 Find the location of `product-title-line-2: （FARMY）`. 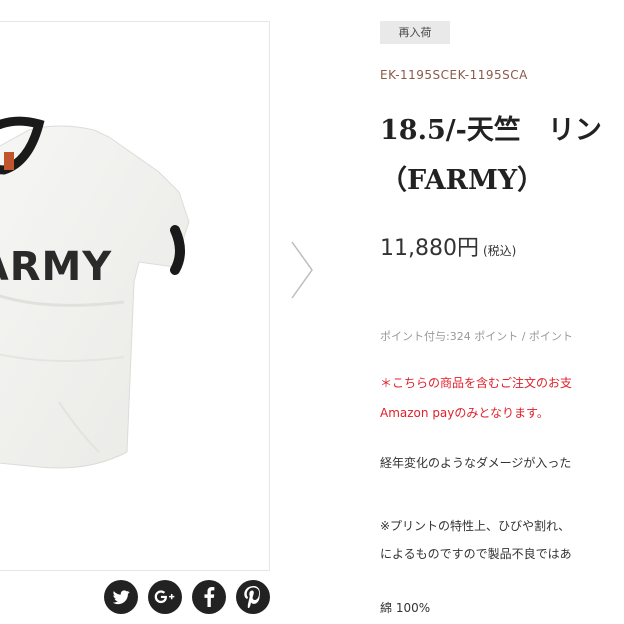

product-title-line-2: （FARMY） is located at coordinates (462, 180).